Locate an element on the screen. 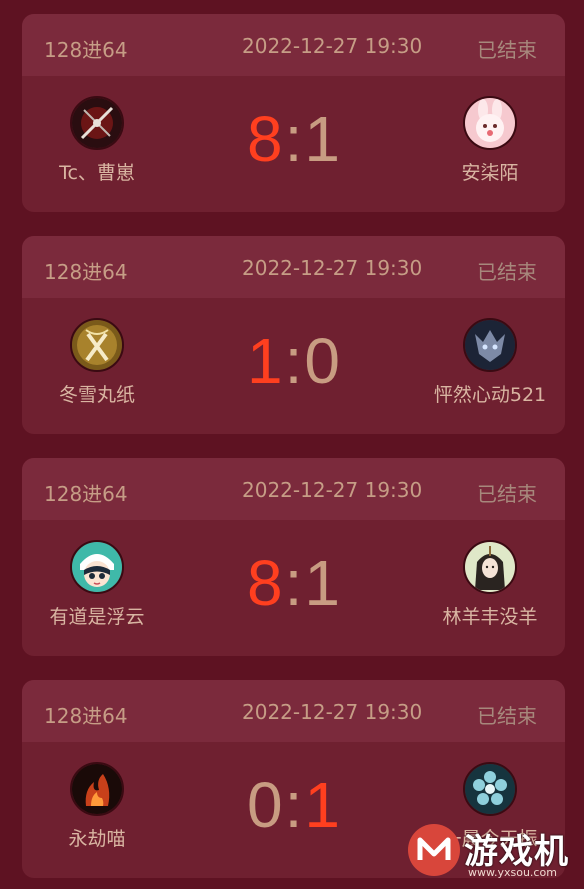 This screenshot has width=584, height=889. m-logo-icon is located at coordinates (434, 850).